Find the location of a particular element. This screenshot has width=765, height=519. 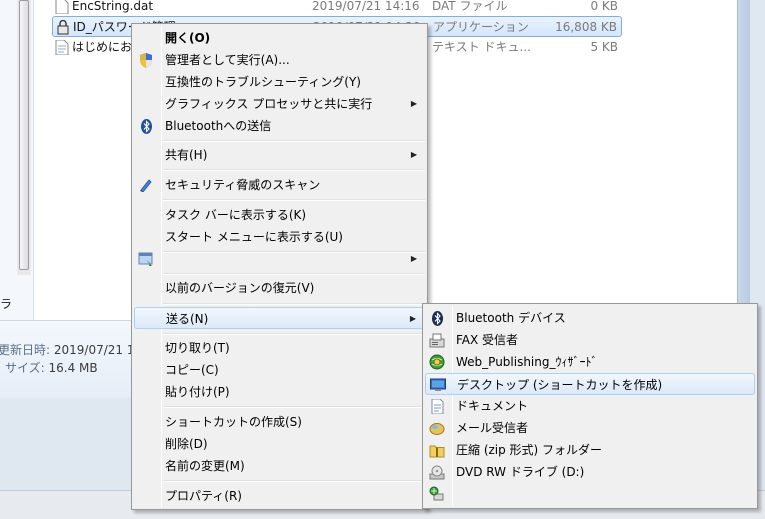

detail-size-value: 16.4 MB is located at coordinates (73, 368).